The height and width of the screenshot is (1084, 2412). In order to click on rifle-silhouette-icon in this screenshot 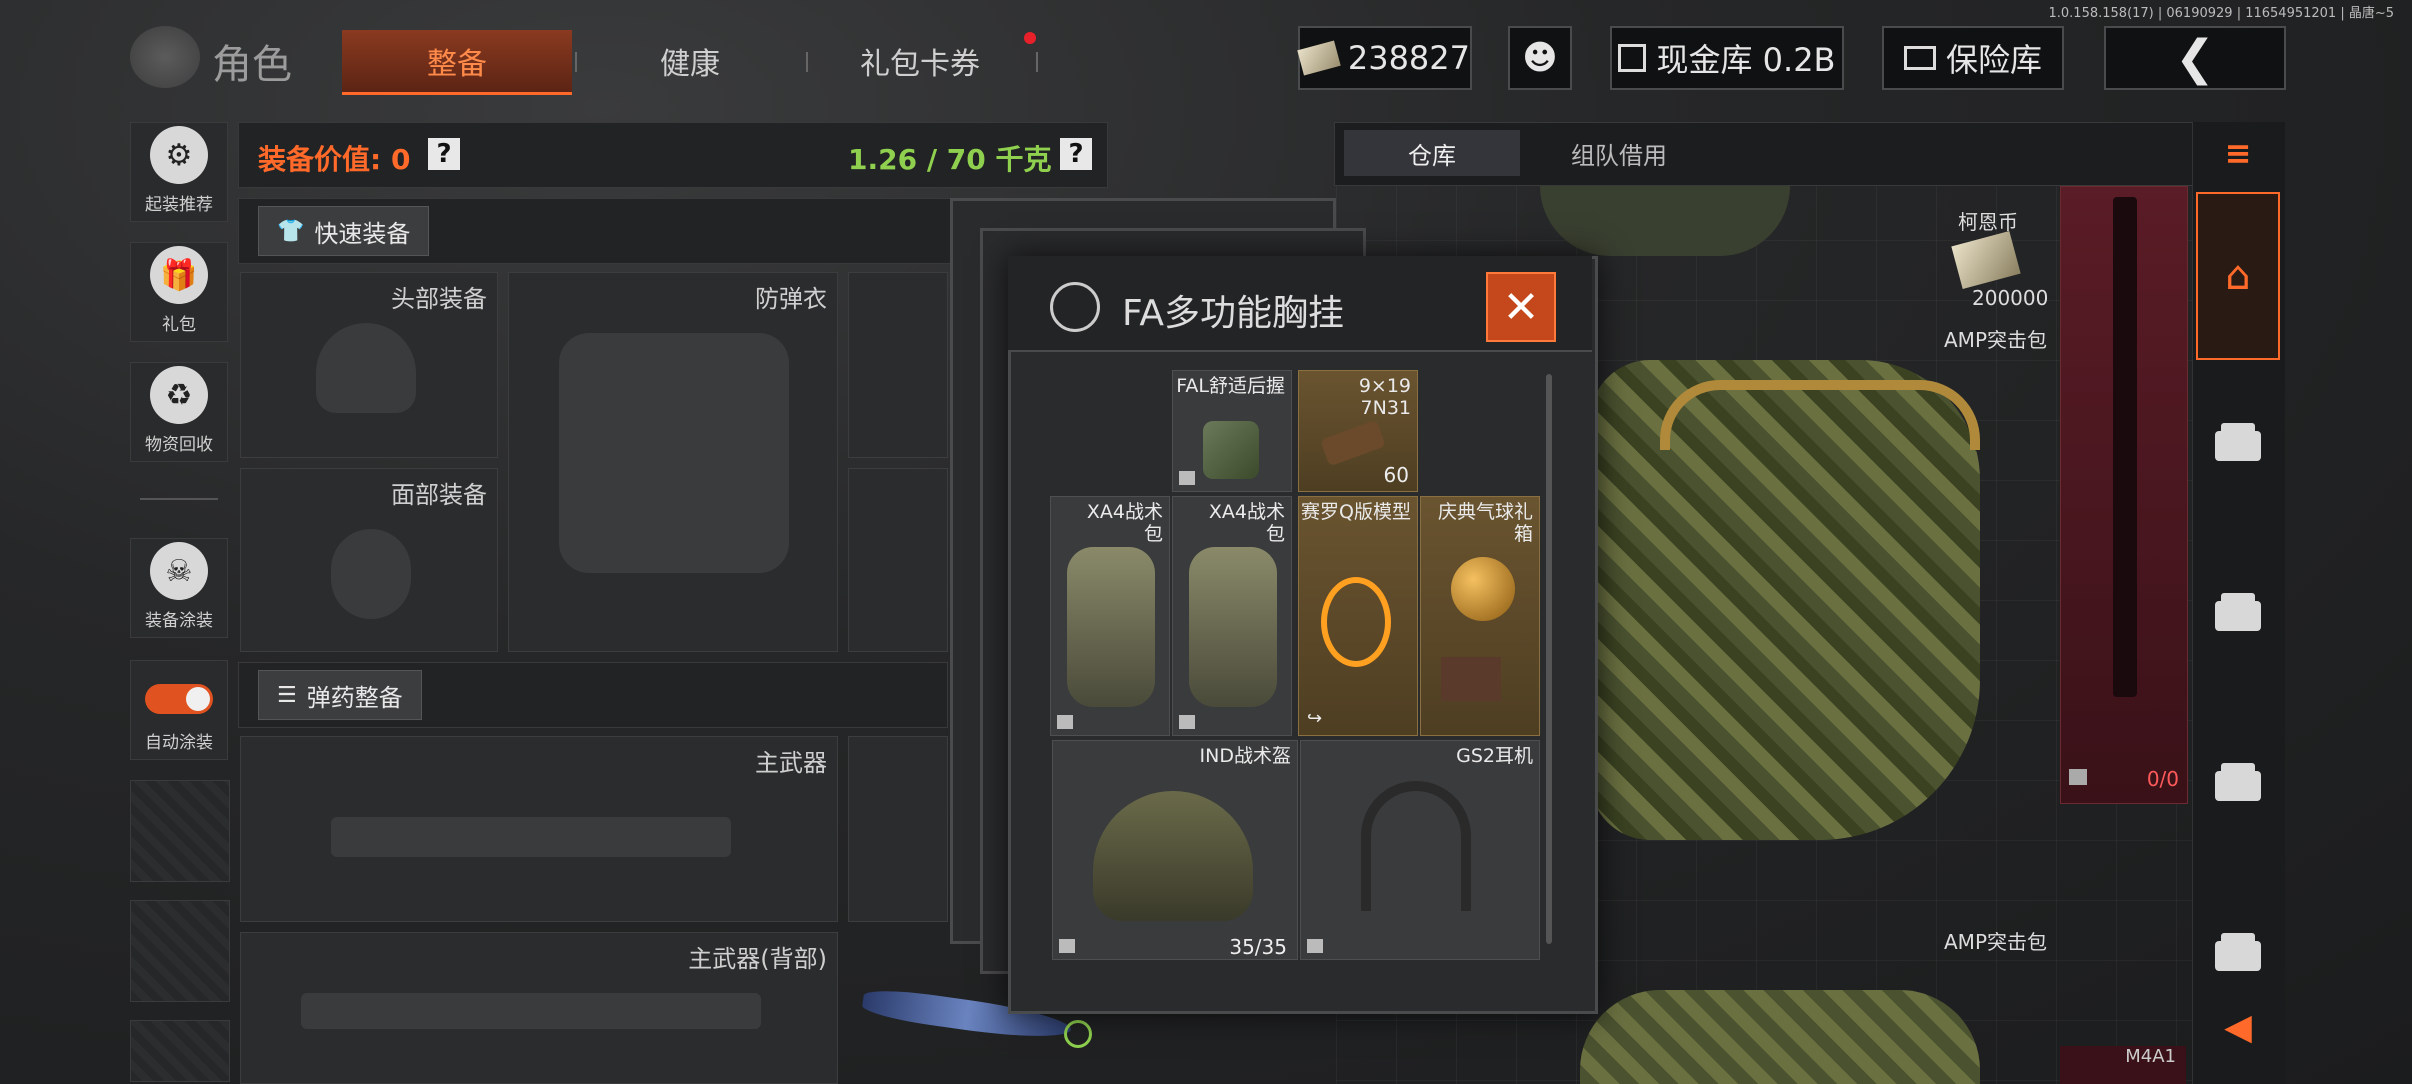, I will do `click(531, 1011)`.